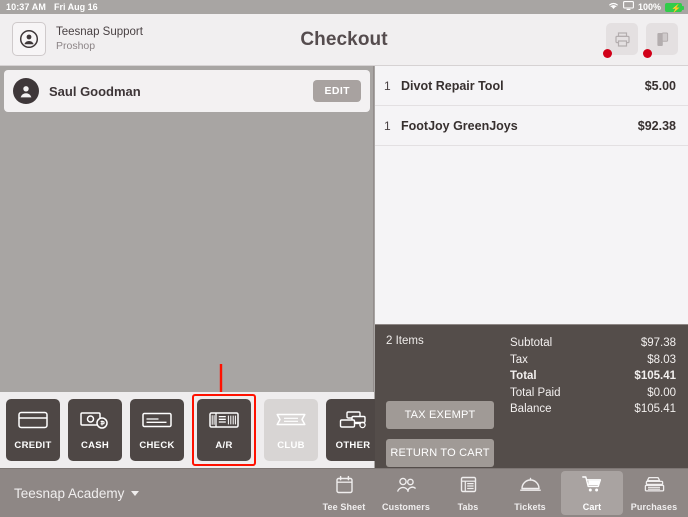  I want to click on value: $0.00, so click(661, 392).